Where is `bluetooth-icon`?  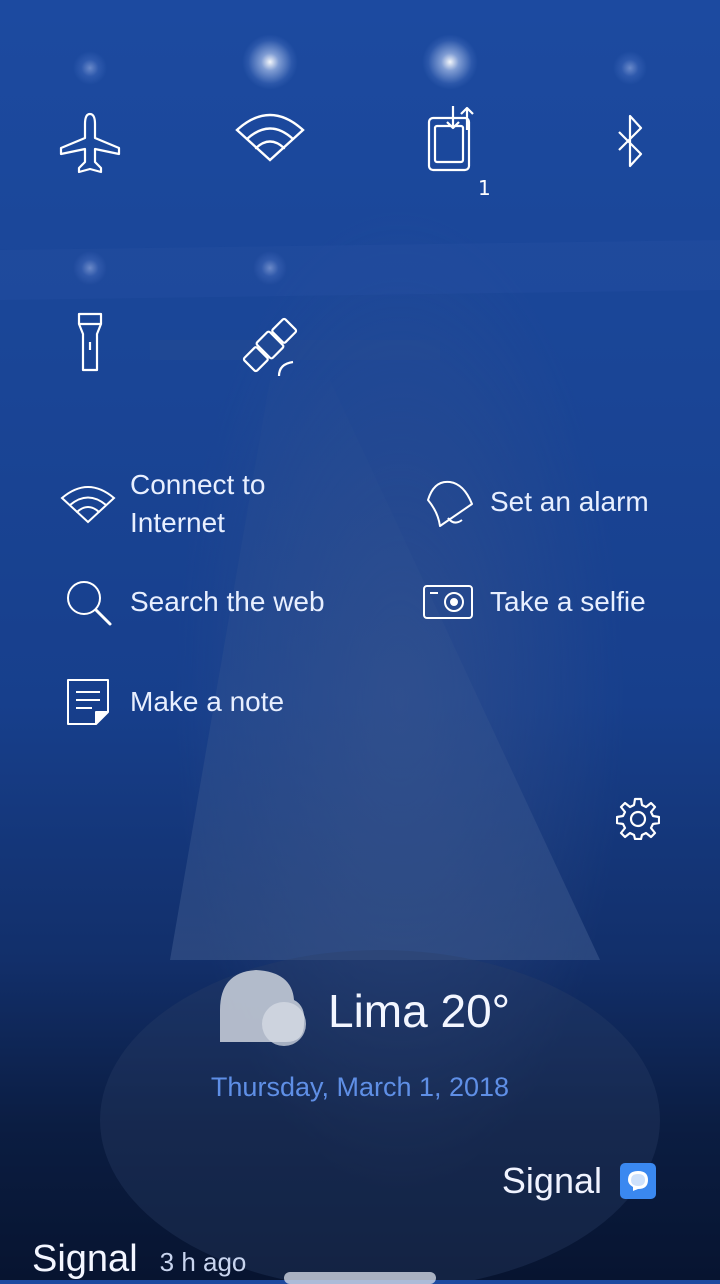 bluetooth-icon is located at coordinates (630, 141).